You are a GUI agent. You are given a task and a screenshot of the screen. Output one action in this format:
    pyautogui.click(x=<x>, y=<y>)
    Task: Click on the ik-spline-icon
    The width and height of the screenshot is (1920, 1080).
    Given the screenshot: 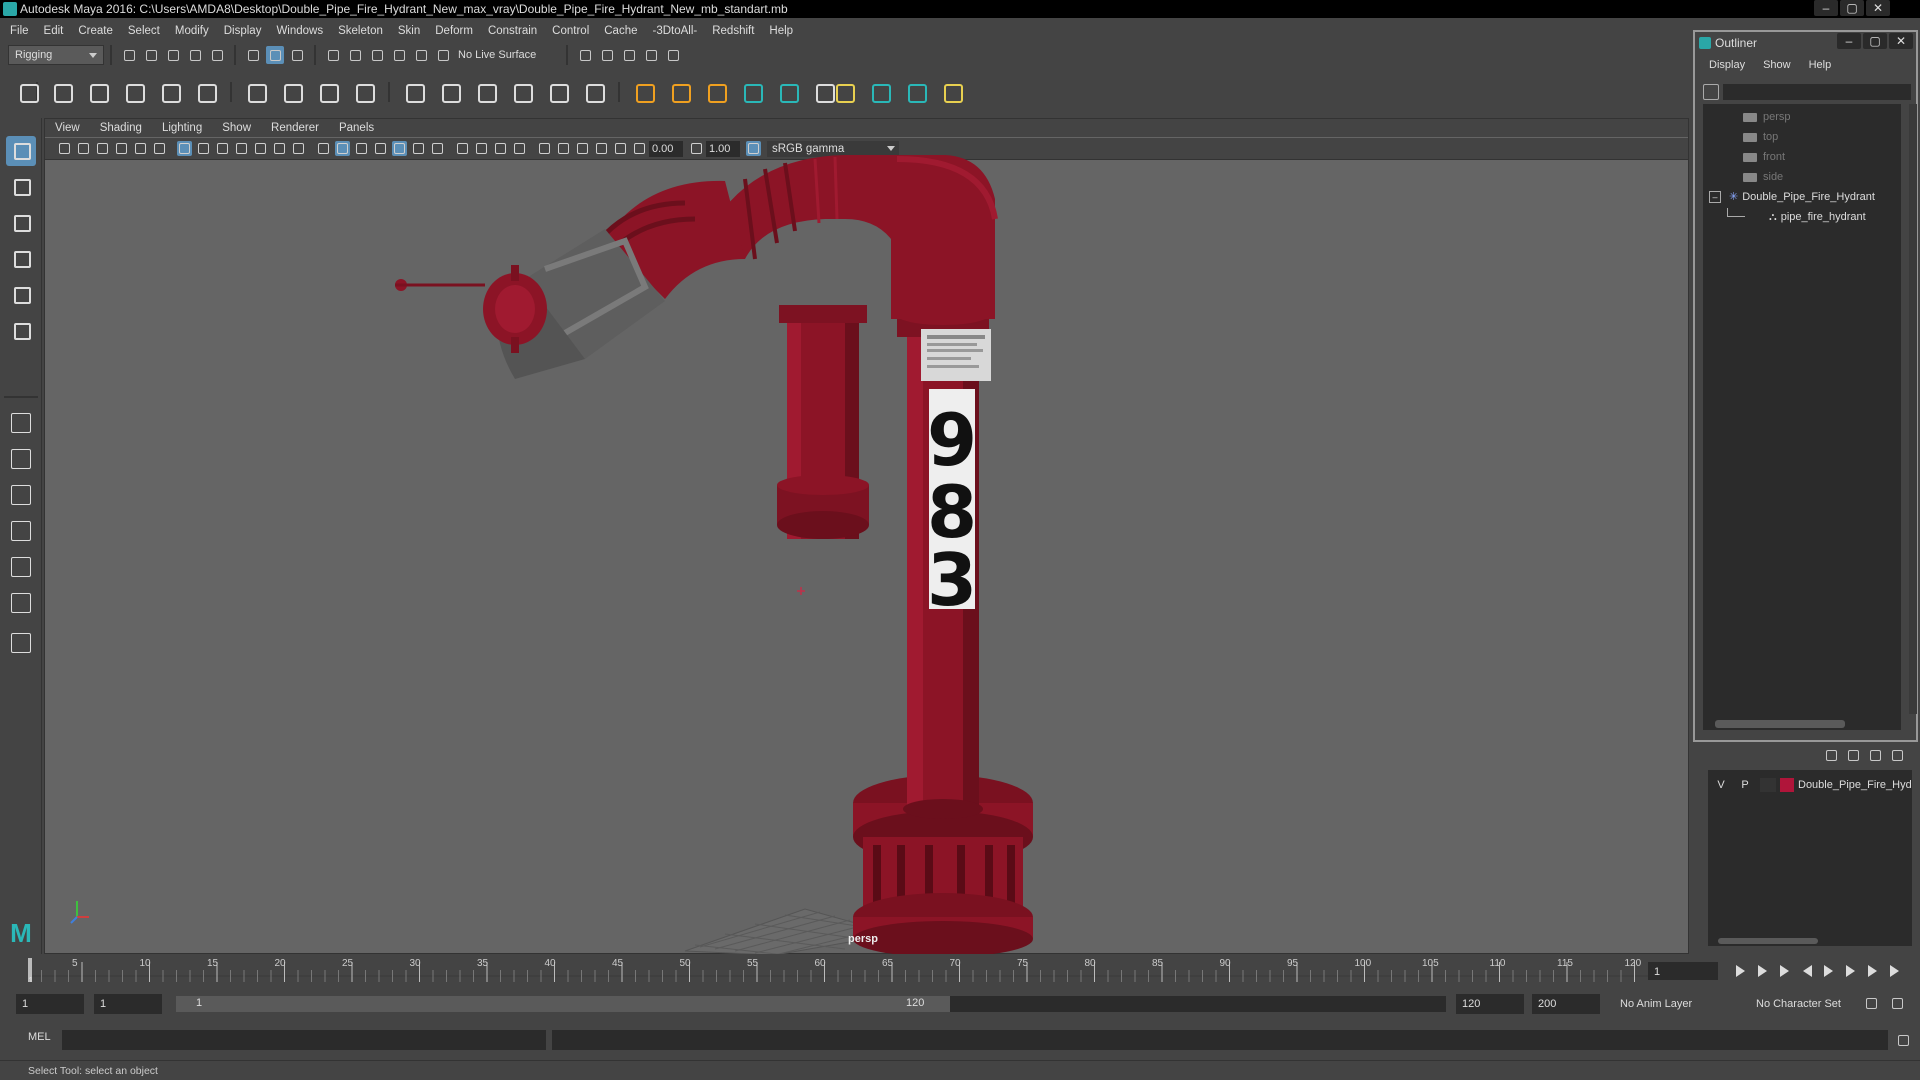 What is the action you would take?
    pyautogui.click(x=134, y=92)
    